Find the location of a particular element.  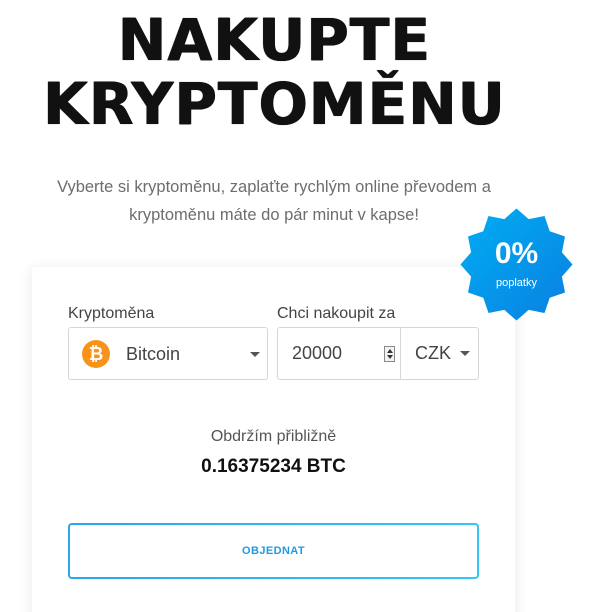

page-title-line-1: NAKUPTE is located at coordinates (274, 40).